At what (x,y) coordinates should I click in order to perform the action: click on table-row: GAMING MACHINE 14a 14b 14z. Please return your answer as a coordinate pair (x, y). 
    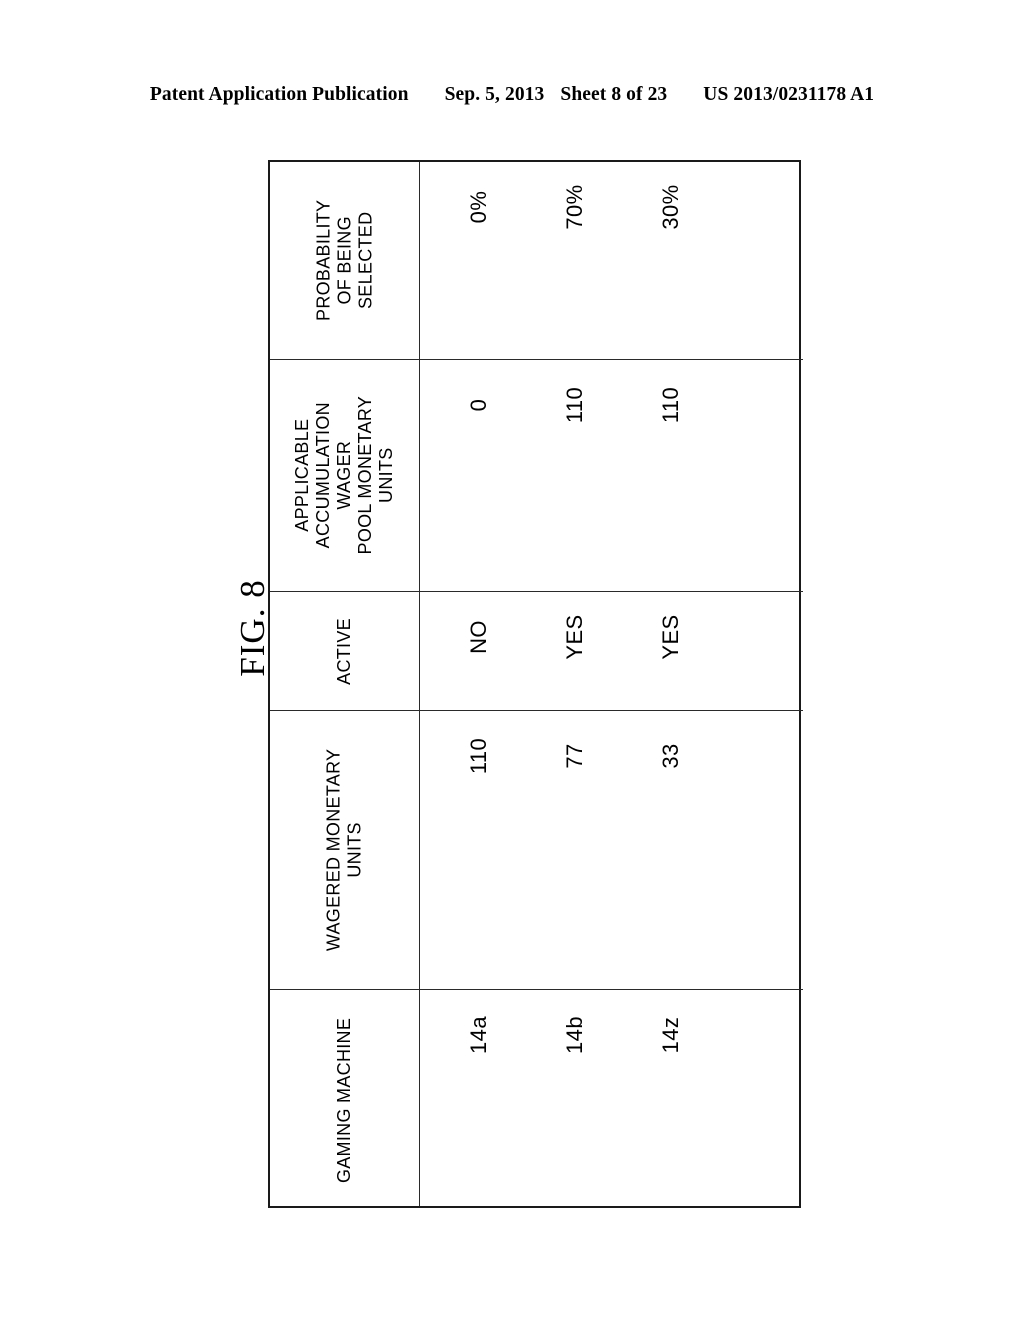
    Looking at the image, I should click on (536, 1100).